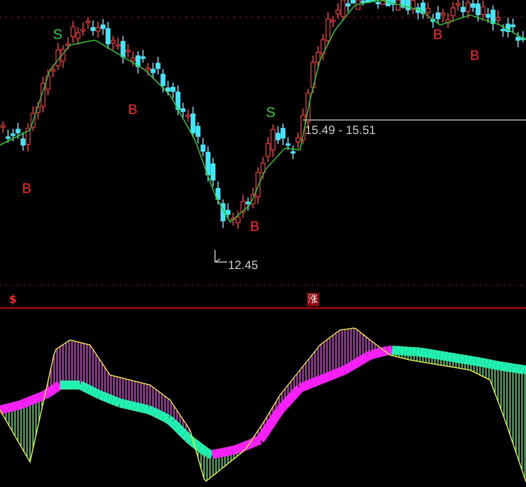  What do you see at coordinates (340, 130) in the screenshot?
I see `price-range-label: 15.49 - 15.51` at bounding box center [340, 130].